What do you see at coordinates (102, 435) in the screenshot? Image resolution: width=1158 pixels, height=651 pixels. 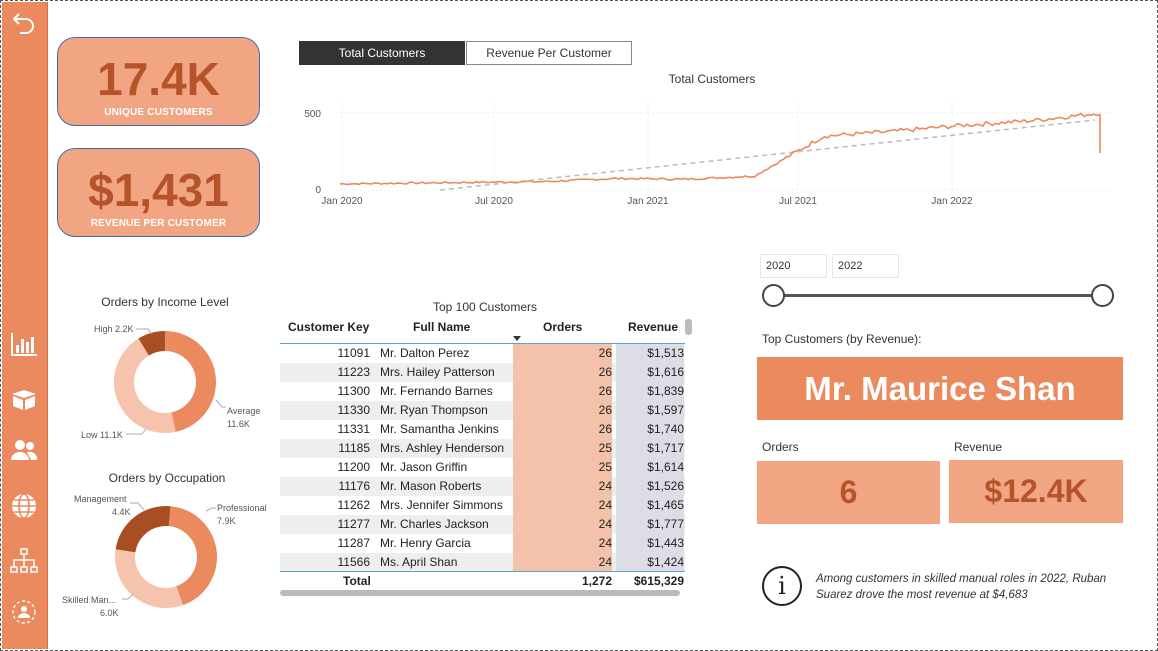 I see `donut-label: Low 11.1K` at bounding box center [102, 435].